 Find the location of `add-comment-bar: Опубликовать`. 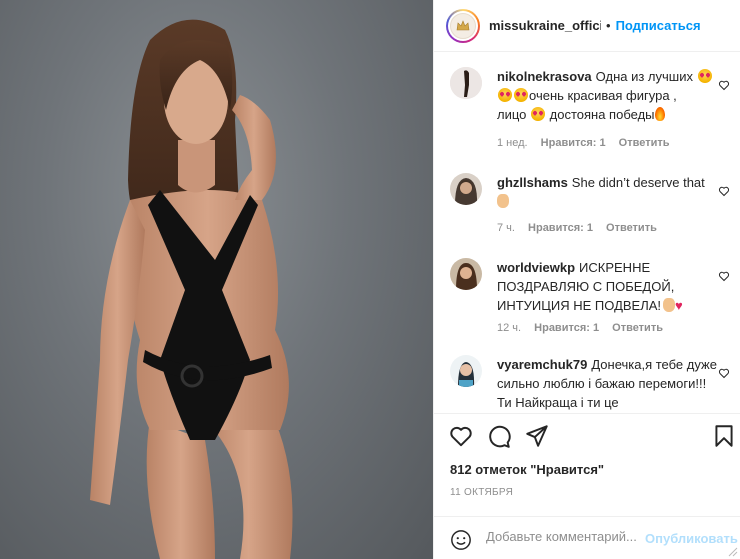

add-comment-bar: Опубликовать is located at coordinates (587, 537).